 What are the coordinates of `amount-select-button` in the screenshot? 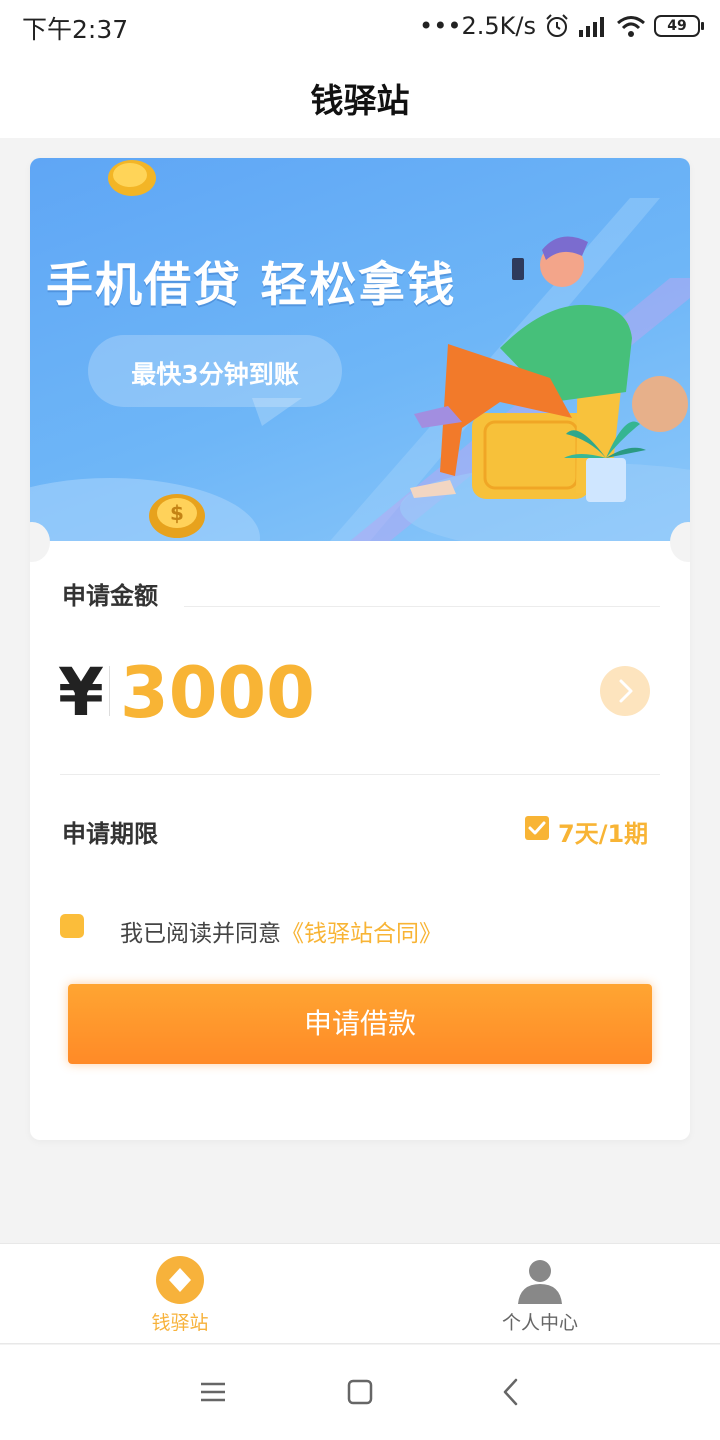 It's located at (625, 691).